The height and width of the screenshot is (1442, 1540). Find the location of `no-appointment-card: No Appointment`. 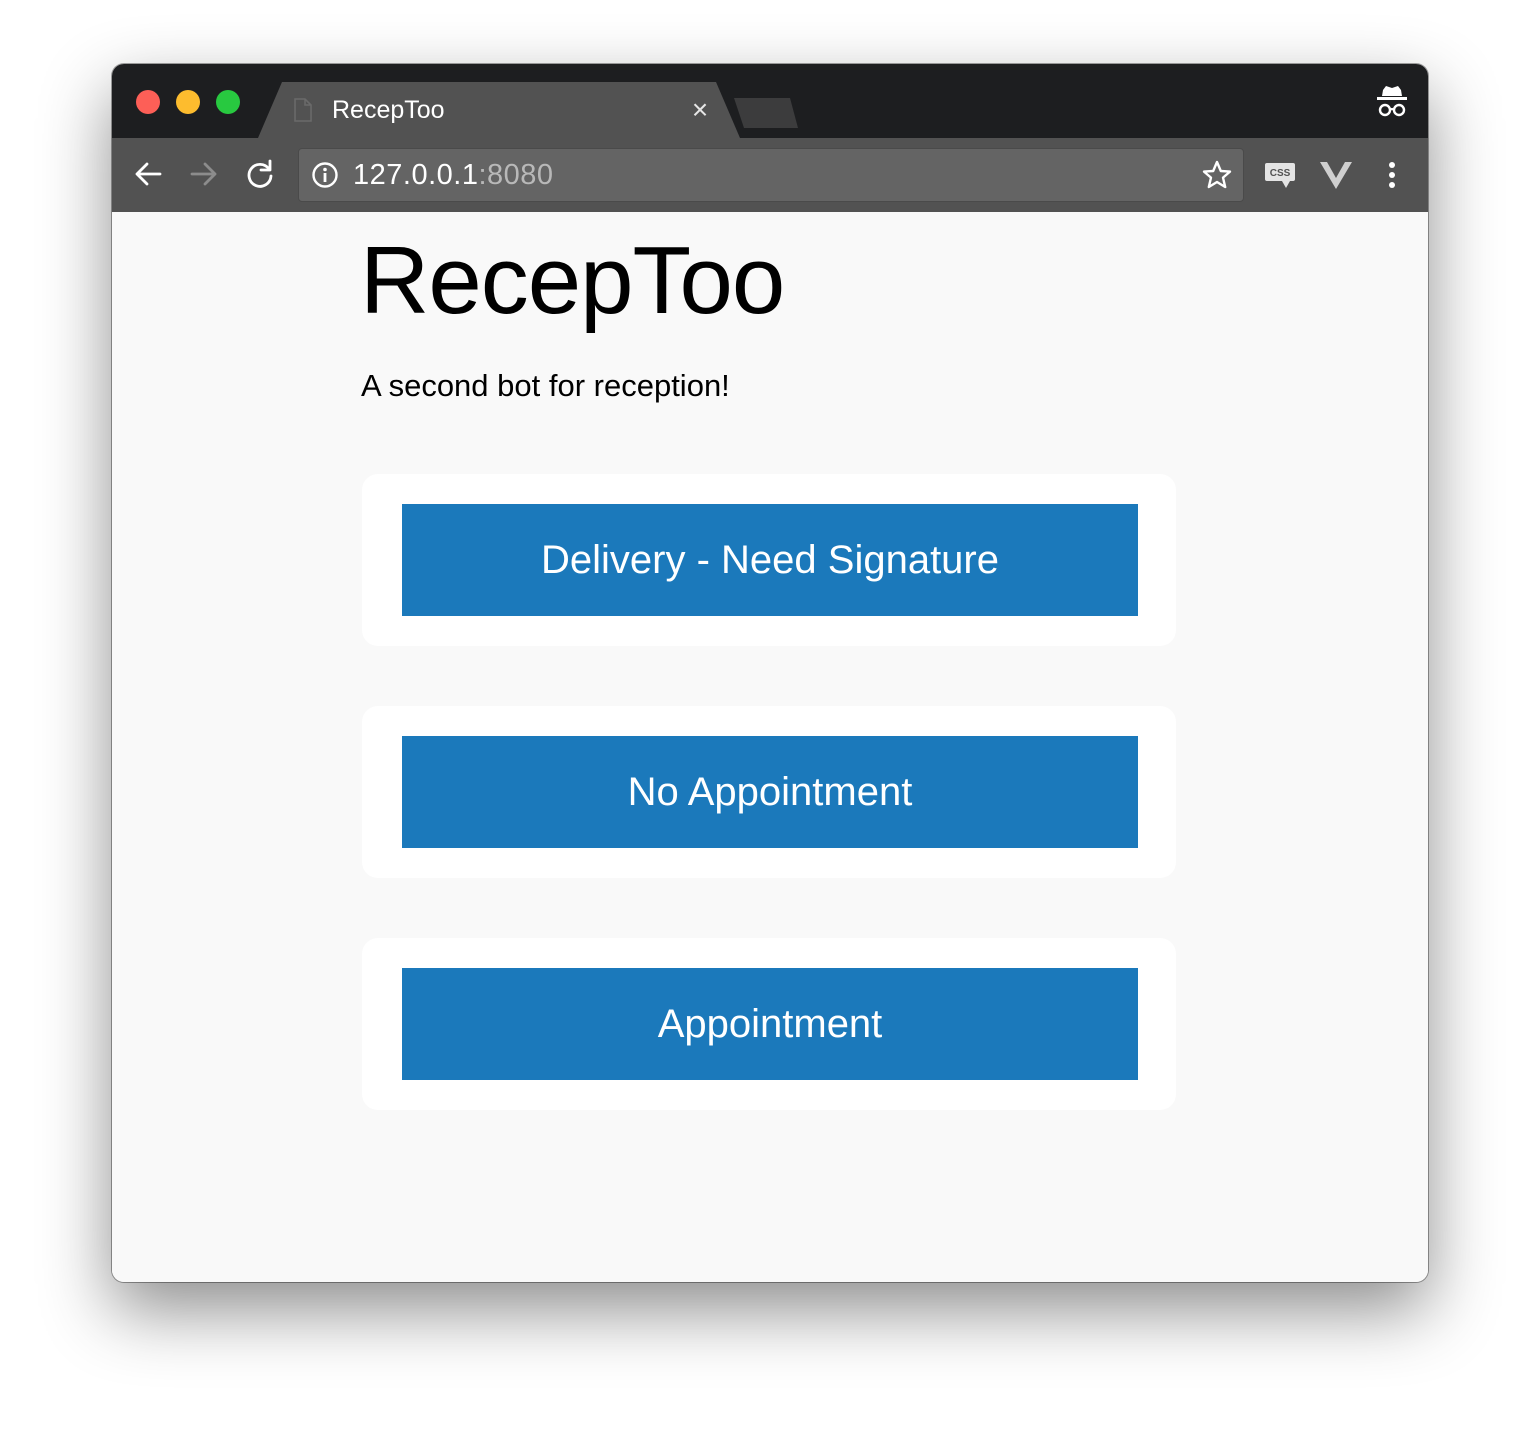

no-appointment-card: No Appointment is located at coordinates (769, 792).